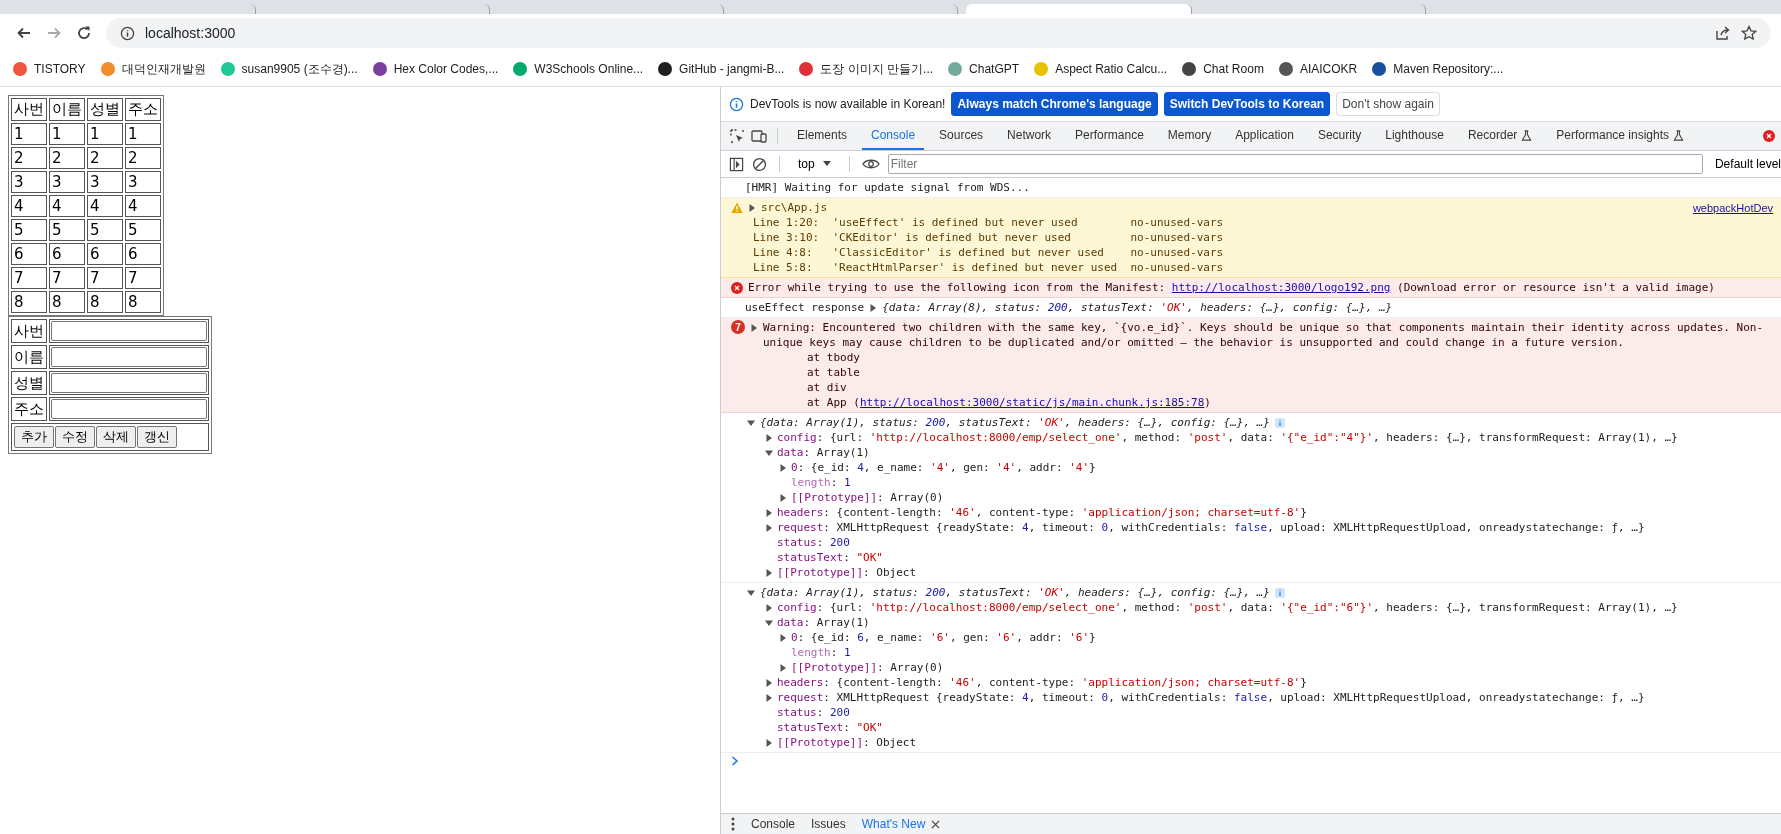  Describe the element at coordinates (67, 206) in the screenshot. I see `table-cell: 4` at that location.